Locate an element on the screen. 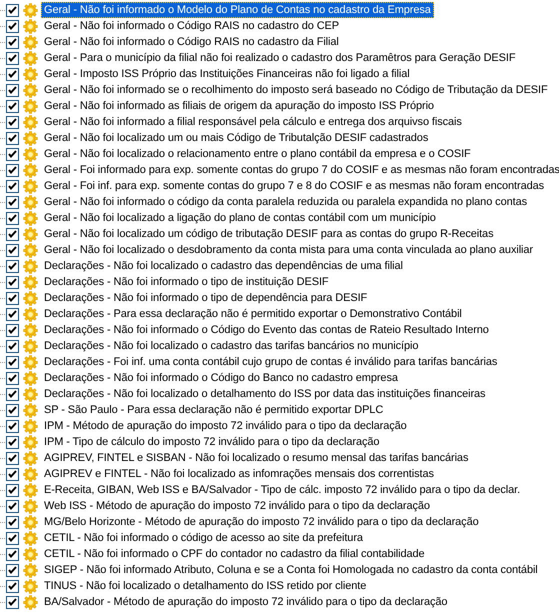 This screenshot has width=559, height=614. tree-item: Declarações - Não foi localizado o detalhamento do ISS por data das instituições financeiras is located at coordinates (264, 394).